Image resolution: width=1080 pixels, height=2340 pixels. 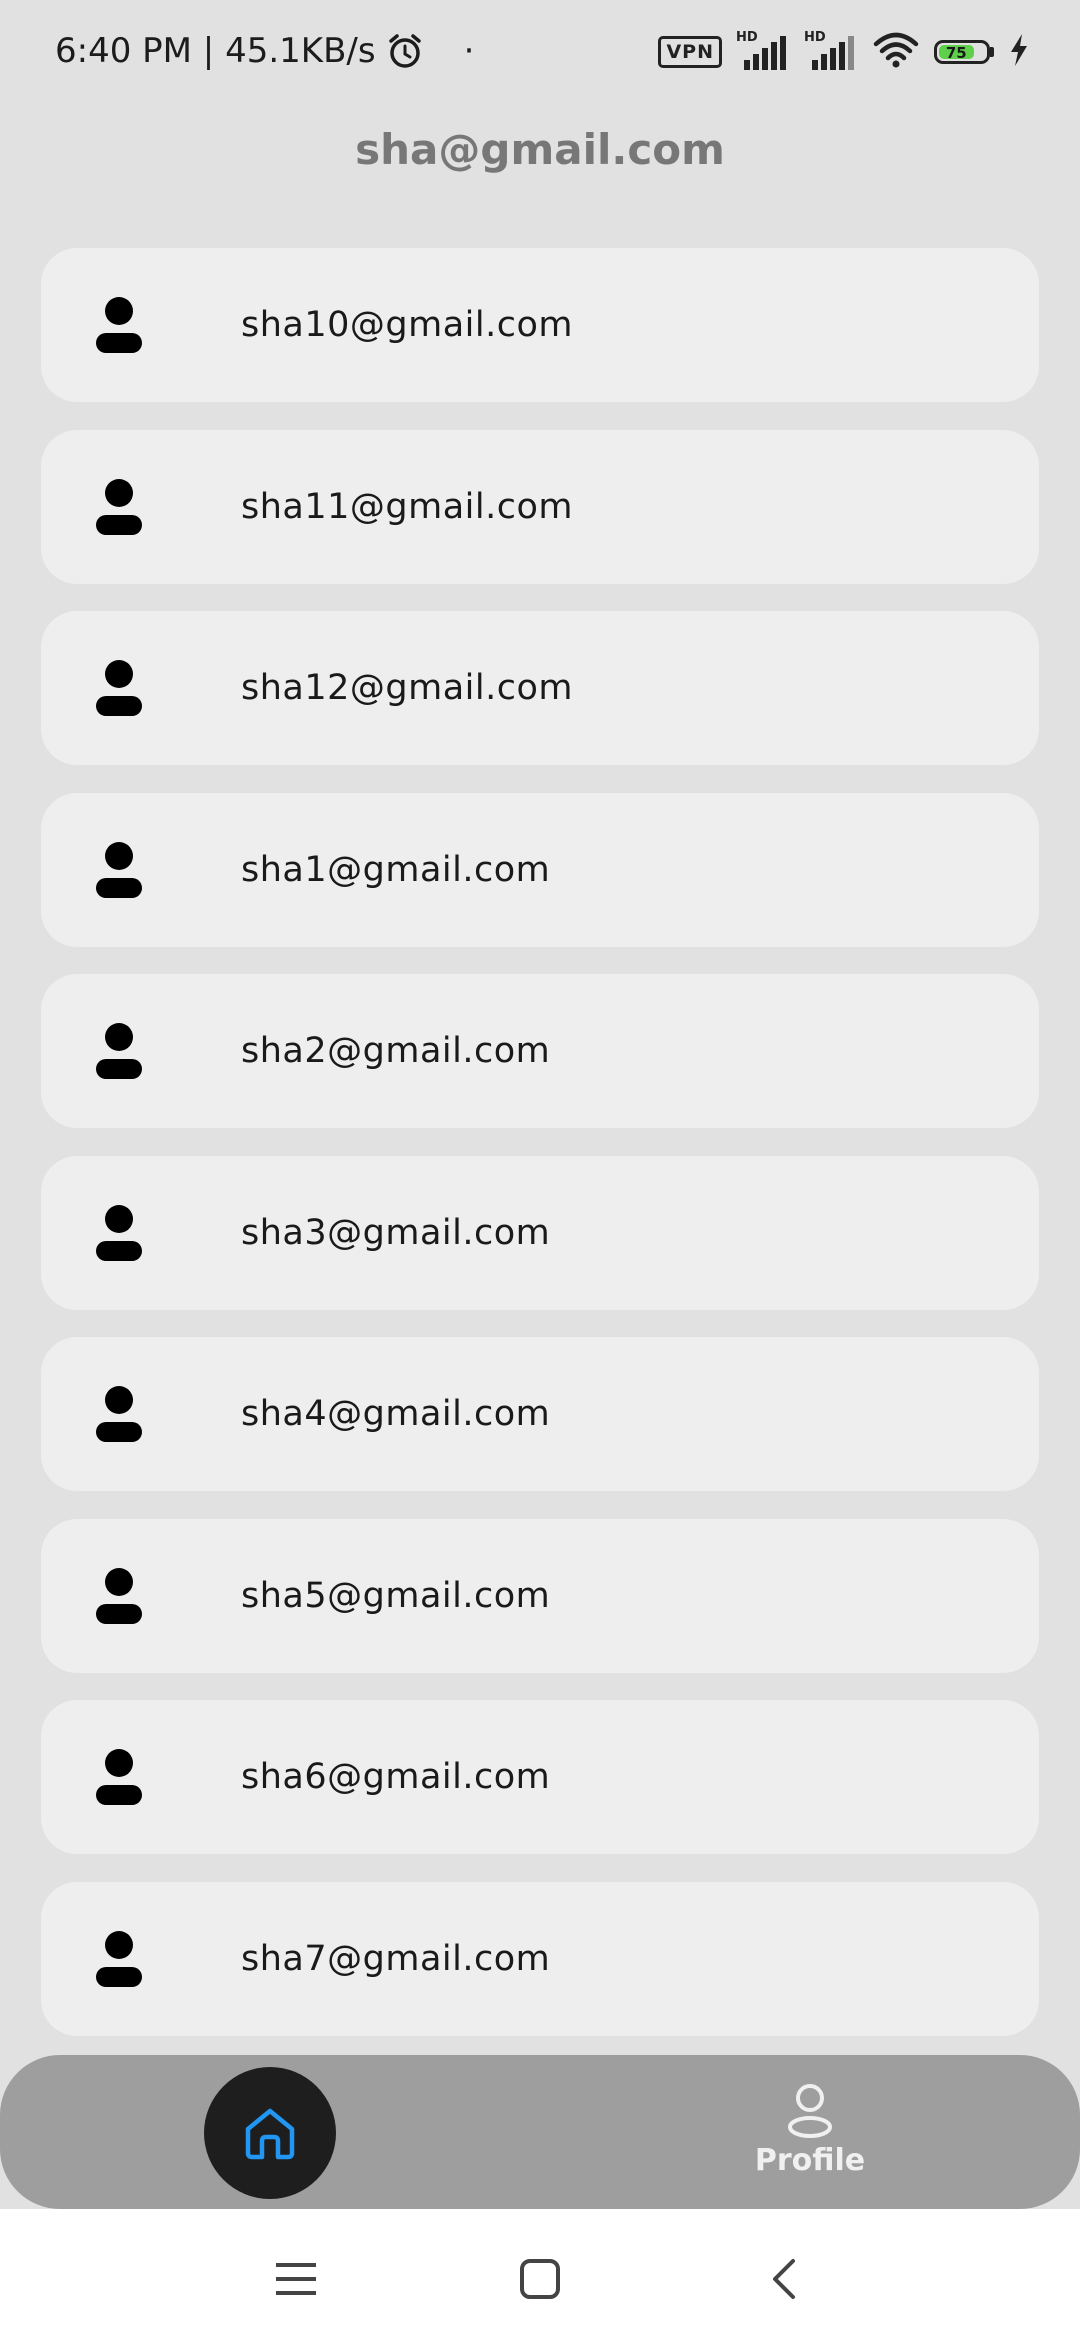 I want to click on home-icon, so click(x=270, y=2134).